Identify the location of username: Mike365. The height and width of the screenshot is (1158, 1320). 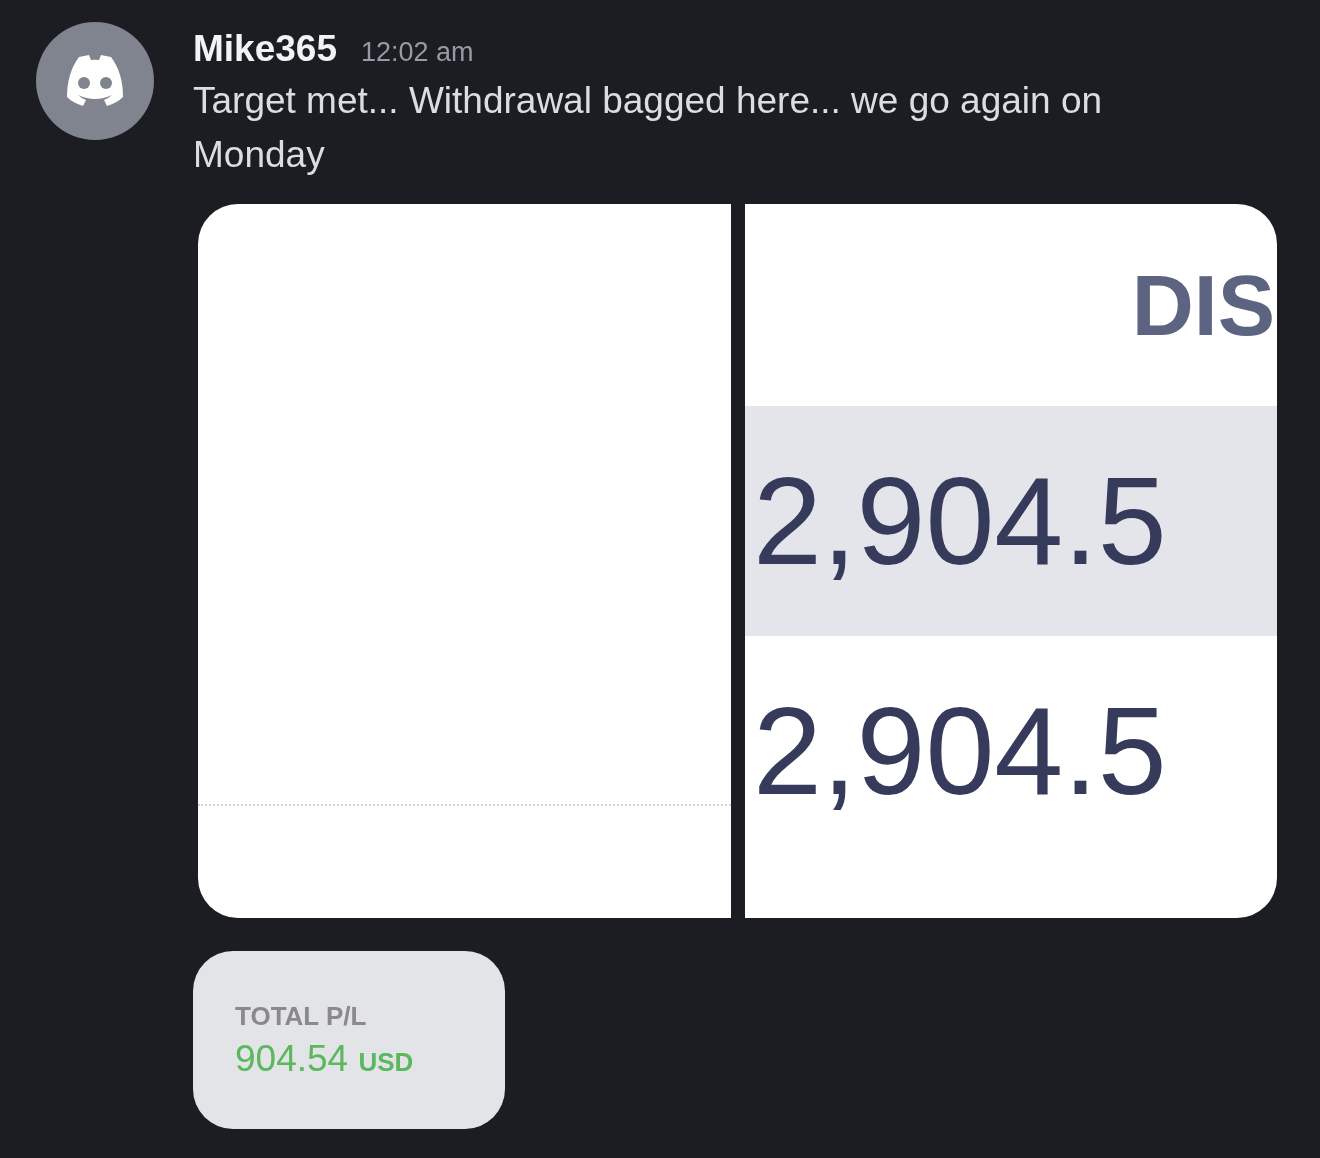
(265, 49).